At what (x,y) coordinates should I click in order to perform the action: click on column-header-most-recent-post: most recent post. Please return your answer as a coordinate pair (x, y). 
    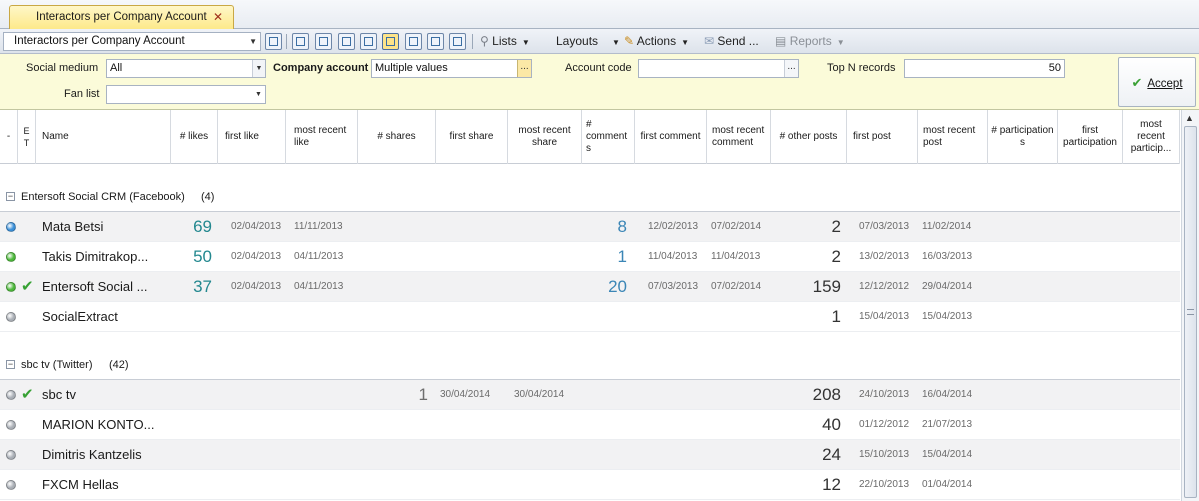
    Looking at the image, I should click on (953, 137).